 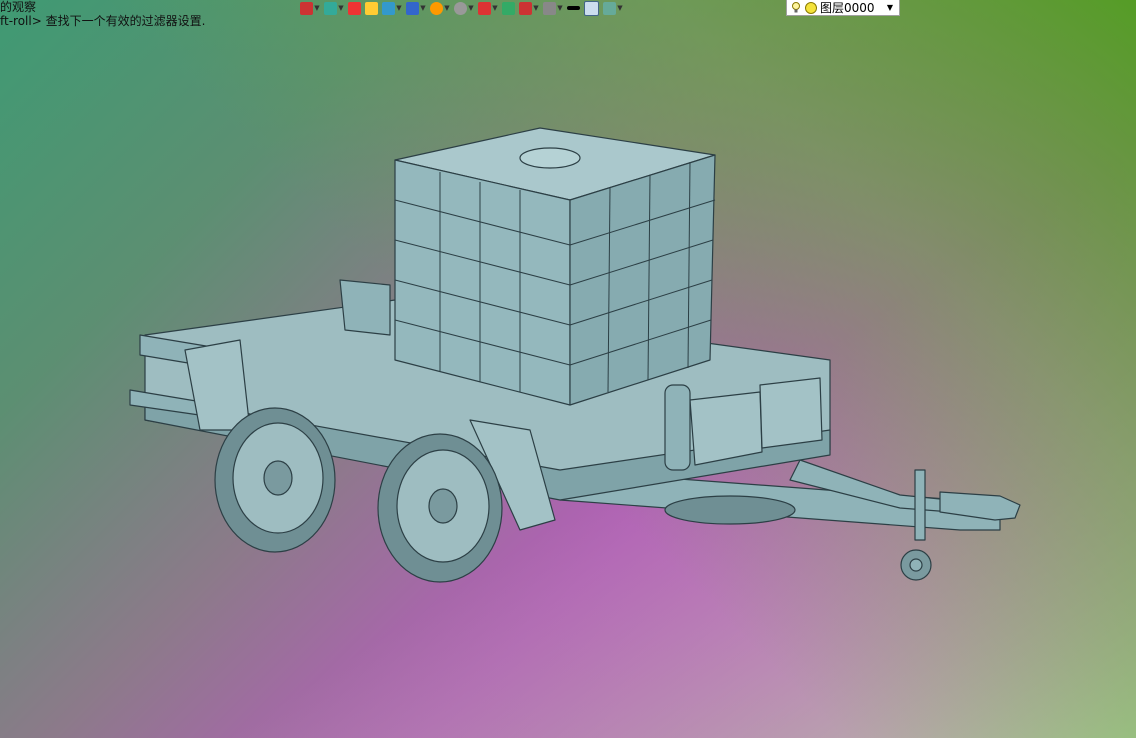 I want to click on book-icon, so click(x=525, y=8).